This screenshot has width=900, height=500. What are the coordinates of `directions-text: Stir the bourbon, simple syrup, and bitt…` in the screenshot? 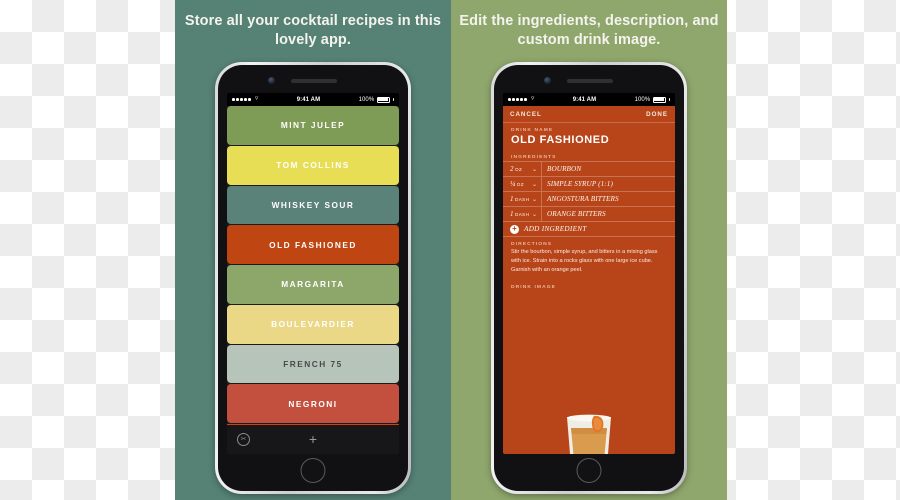 It's located at (589, 264).